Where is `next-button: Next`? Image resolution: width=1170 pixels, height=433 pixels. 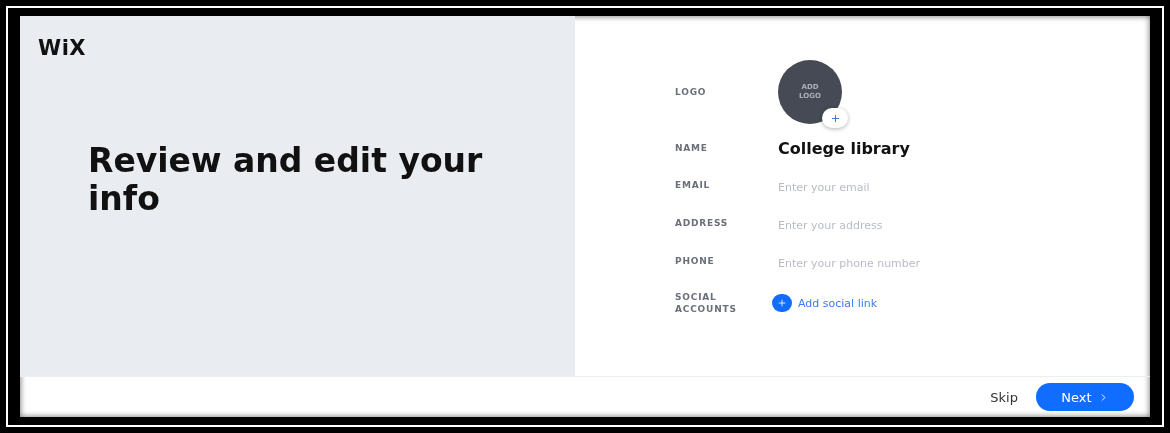 next-button: Next is located at coordinates (1085, 397).